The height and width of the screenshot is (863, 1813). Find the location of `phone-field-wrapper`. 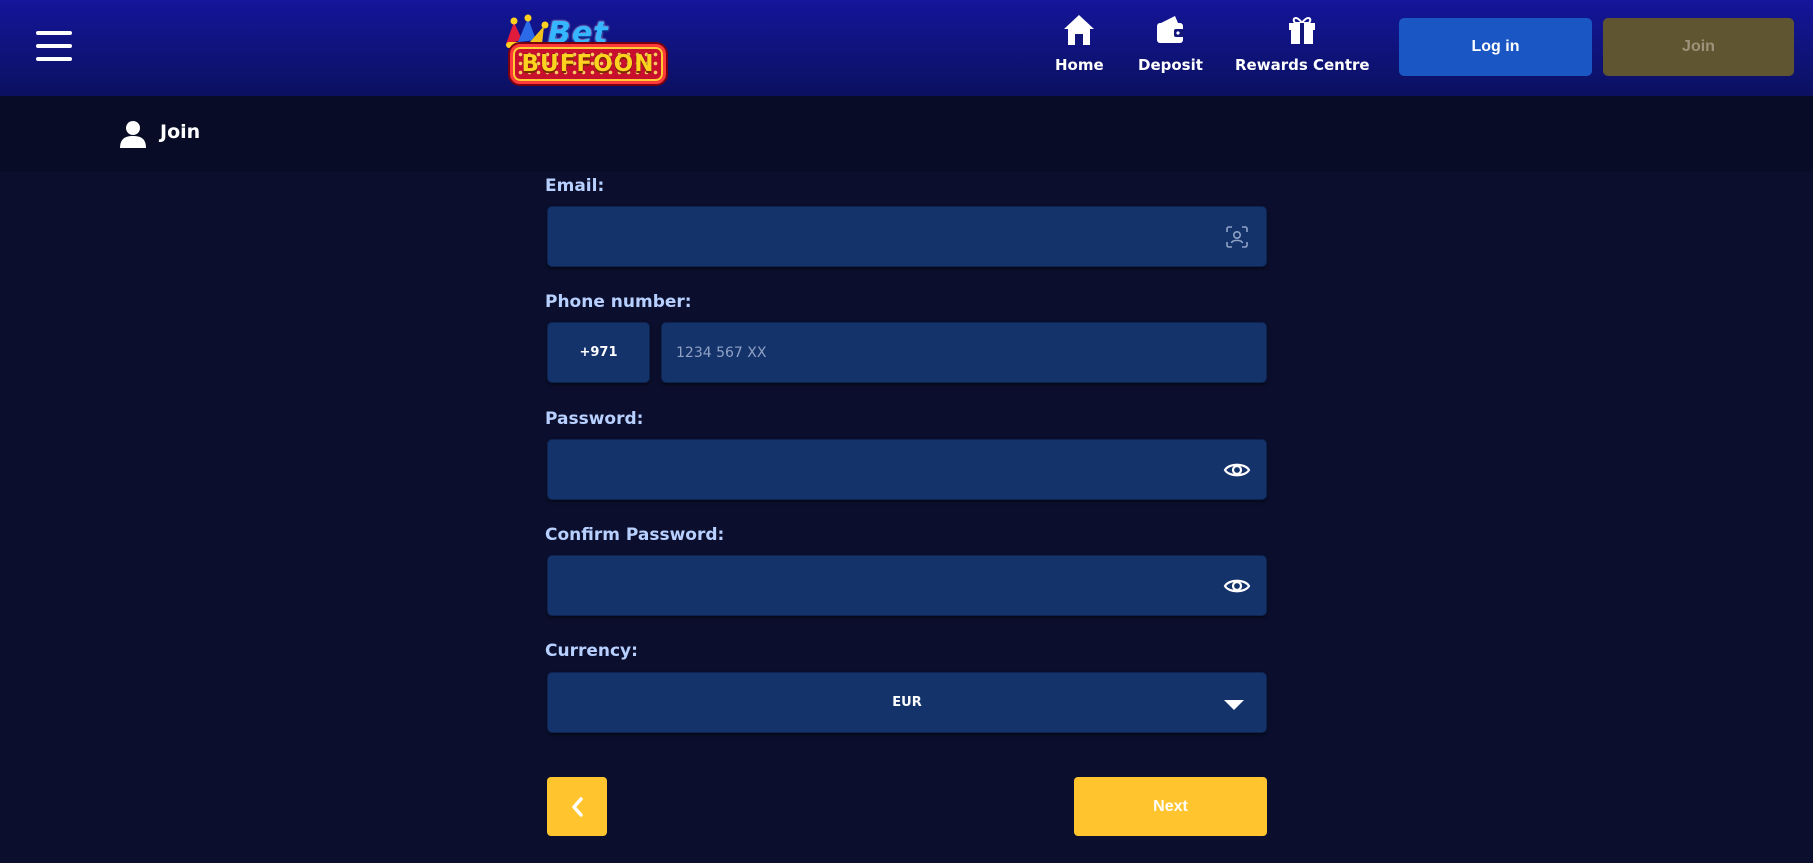

phone-field-wrapper is located at coordinates (964, 352).